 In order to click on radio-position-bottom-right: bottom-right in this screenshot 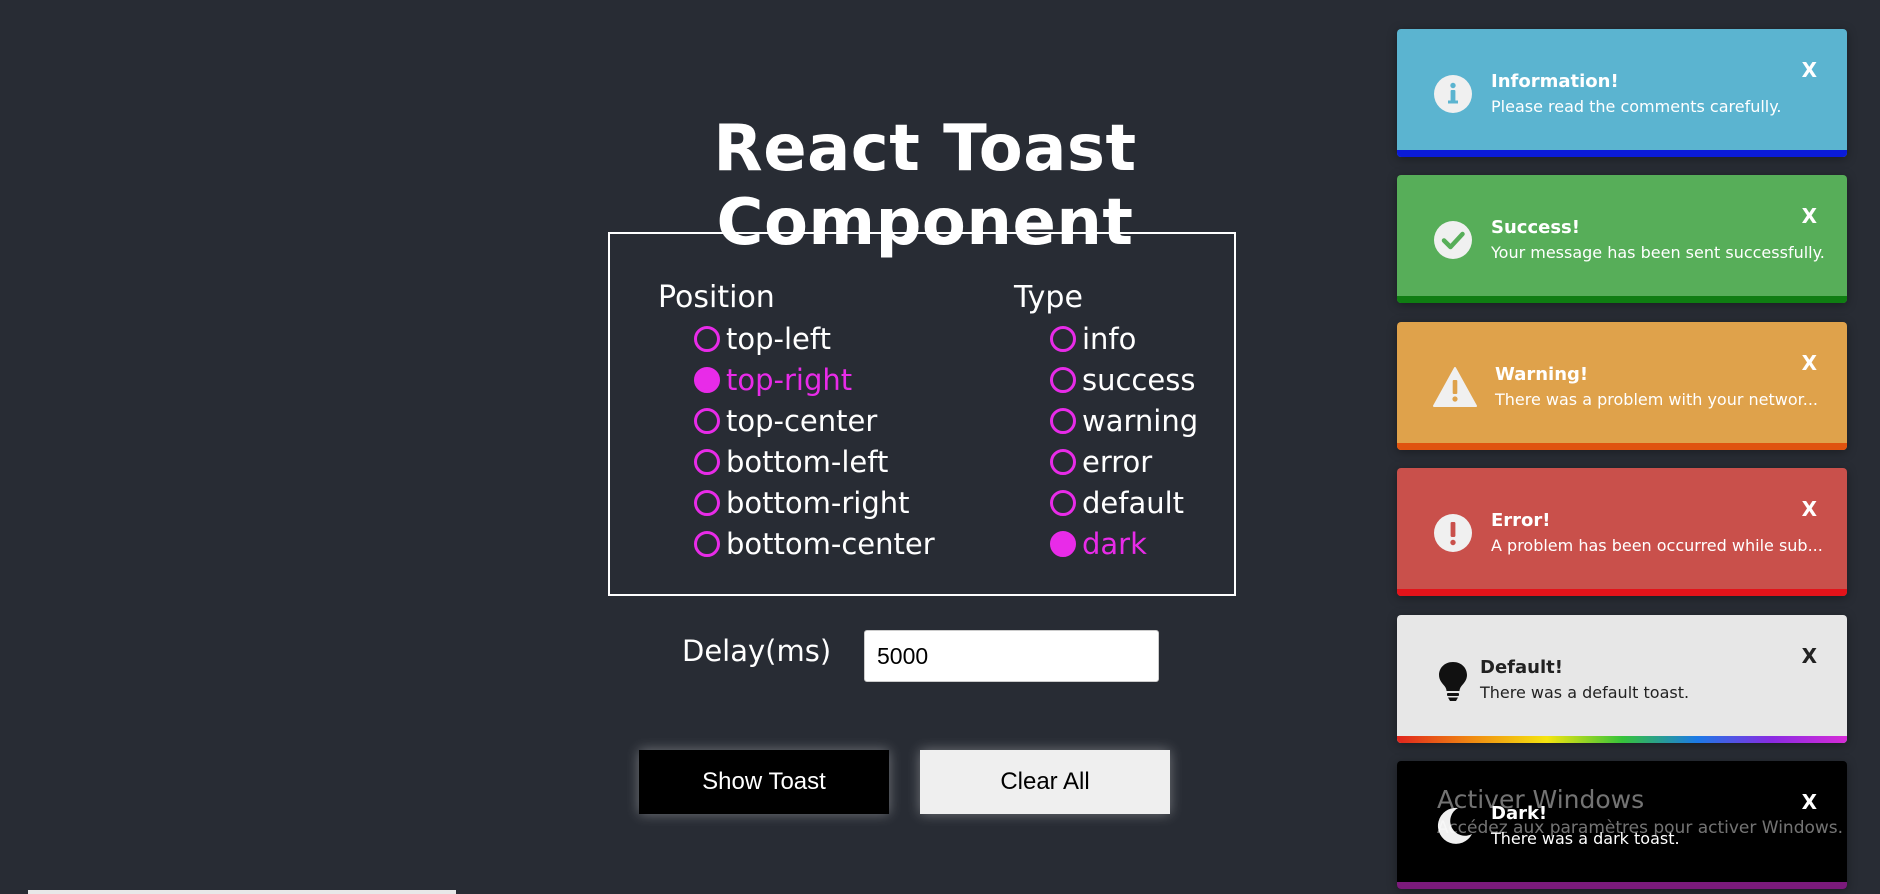, I will do `click(814, 502)`.